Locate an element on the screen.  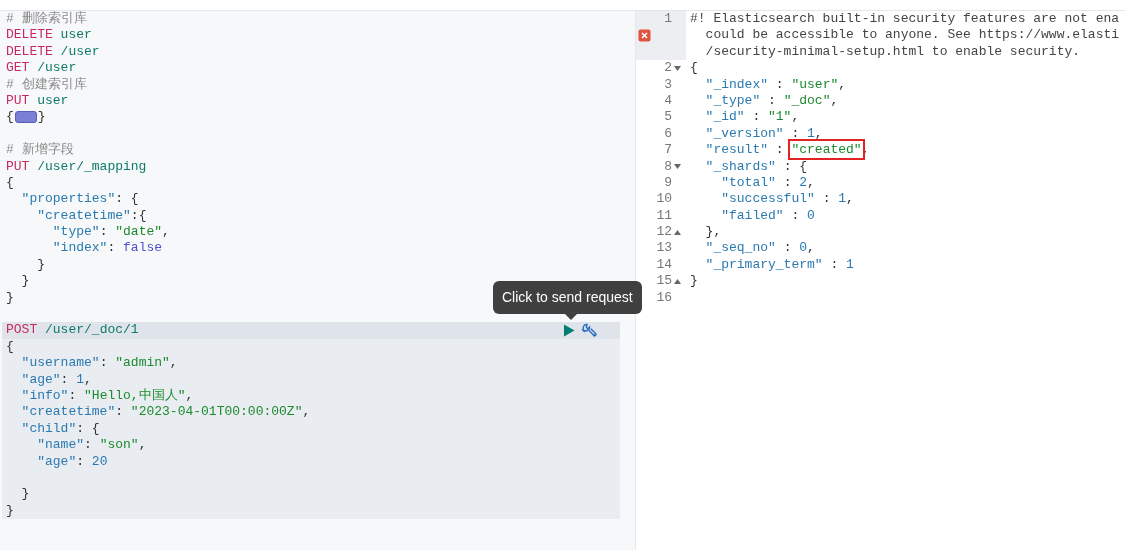
code-line: POST /user/_doc/1 is located at coordinates (72, 330).